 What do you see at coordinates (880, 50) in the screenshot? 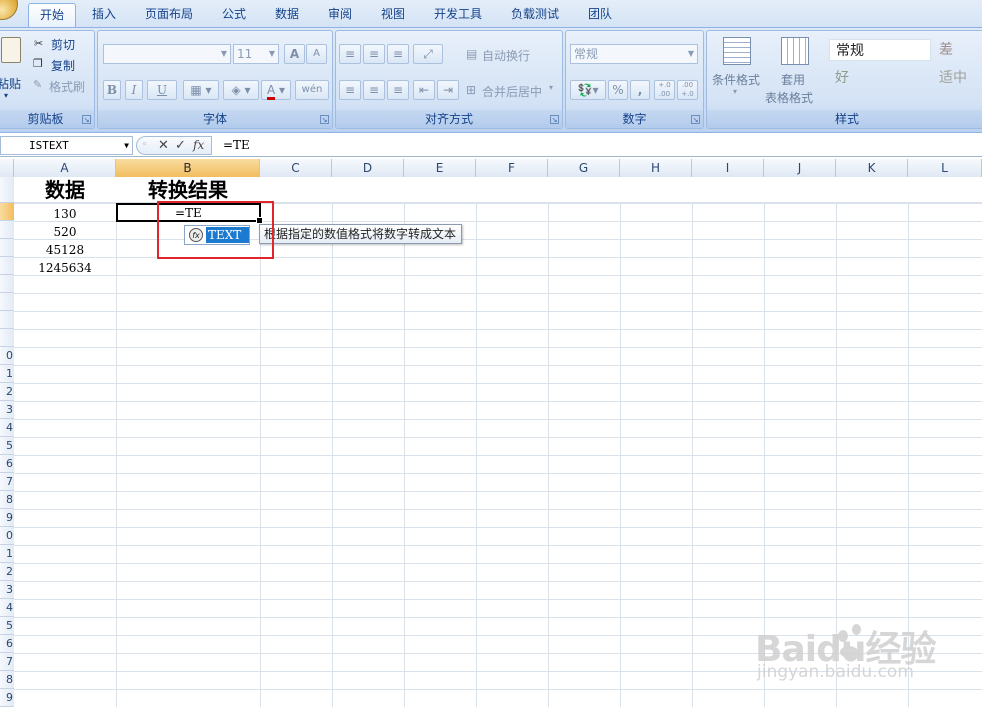
I see `style-normal: 常规` at bounding box center [880, 50].